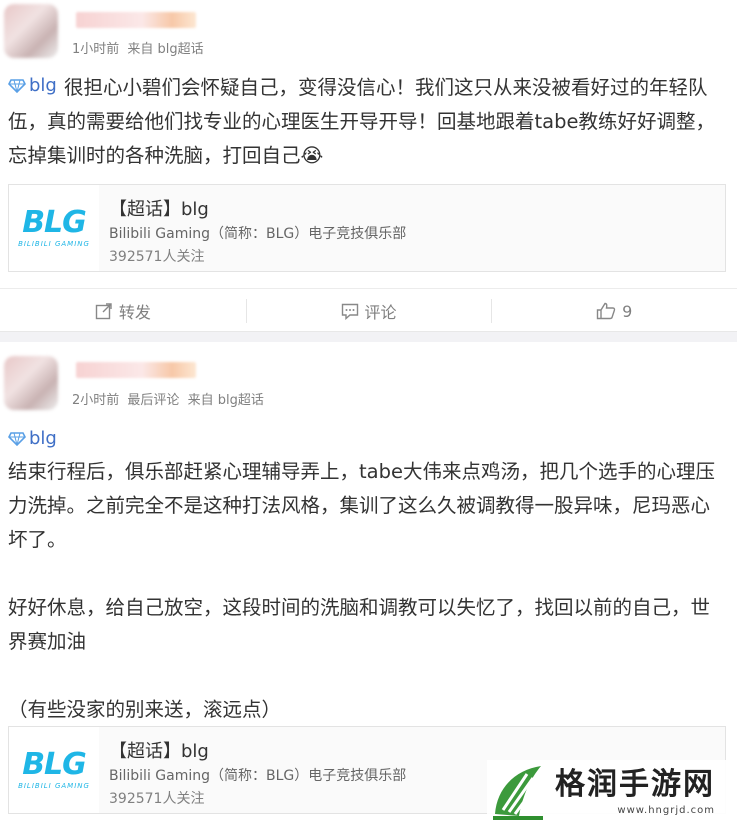  I want to click on comment-button: 评论, so click(368, 311).